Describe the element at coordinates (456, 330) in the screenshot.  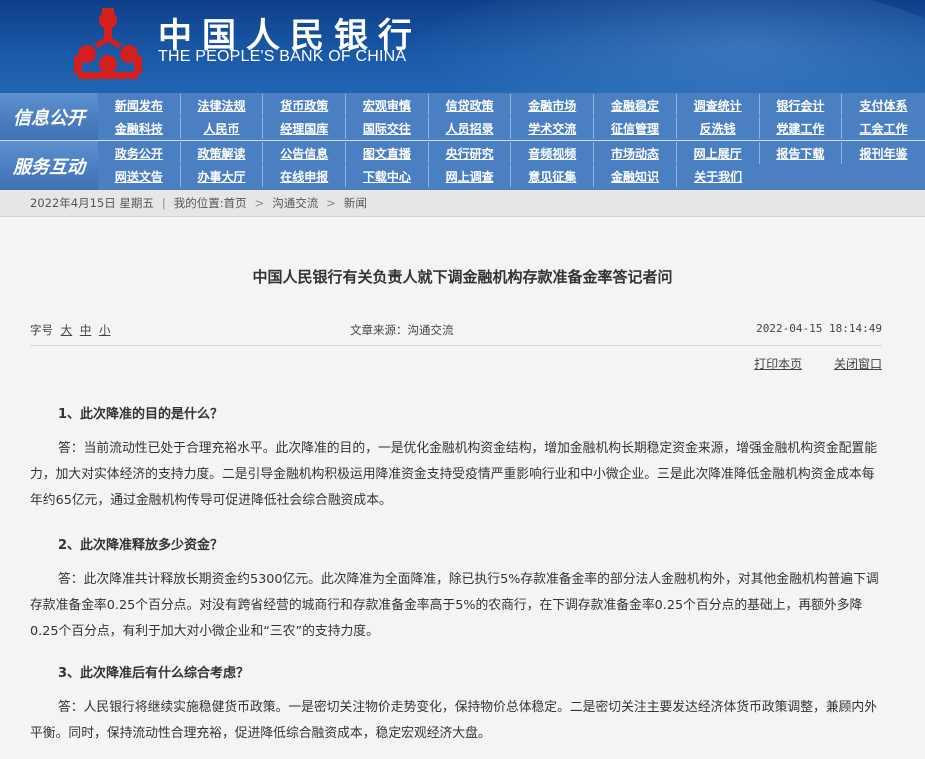
I see `article-meta: 字号 大 中 小 文章来源：沟通交流 2022-04-15 18:14:49` at that location.